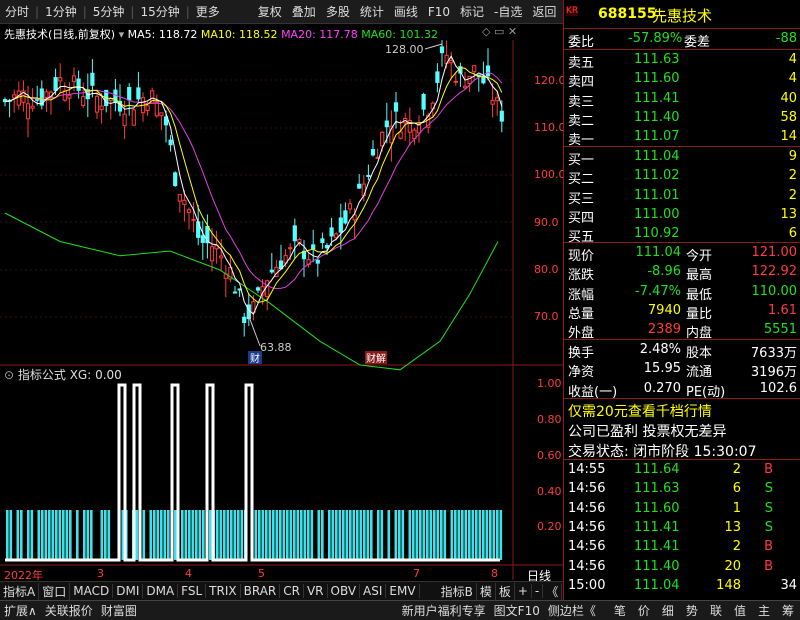 The width and height of the screenshot is (800, 620). Describe the element at coordinates (682, 274) in the screenshot. I see `quote-row: 涨跌 -8.96 最高 122.92` at that location.